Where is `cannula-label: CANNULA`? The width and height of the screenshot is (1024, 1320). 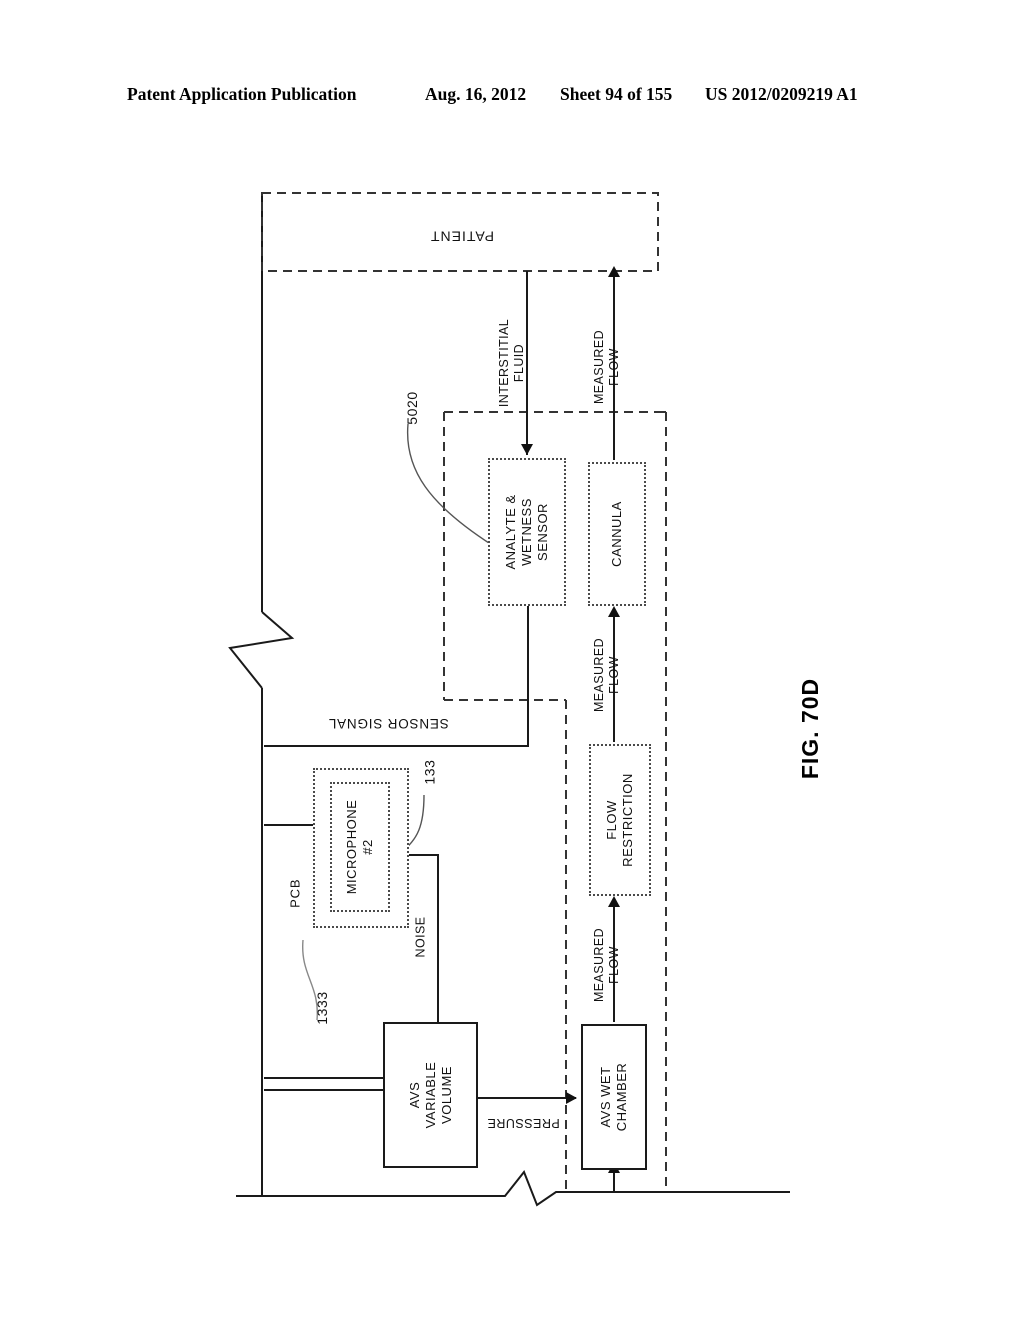 cannula-label: CANNULA is located at coordinates (617, 534).